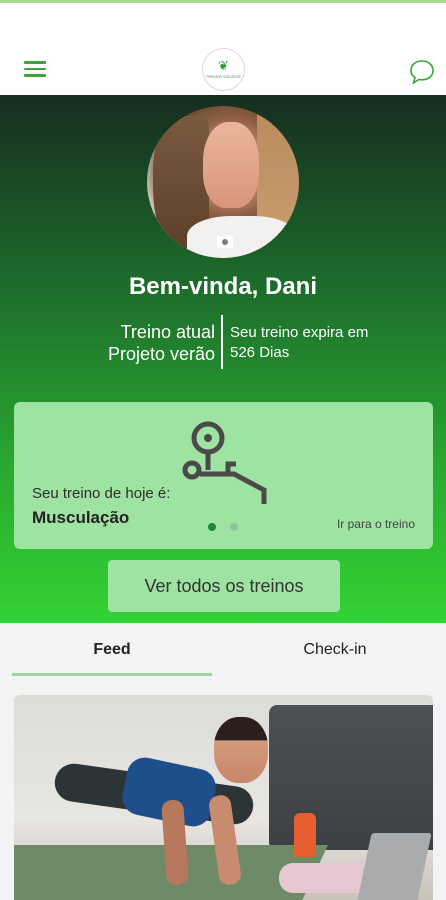 The image size is (446, 900). What do you see at coordinates (81, 517) in the screenshot?
I see `today-workout-name: Musculação` at bounding box center [81, 517].